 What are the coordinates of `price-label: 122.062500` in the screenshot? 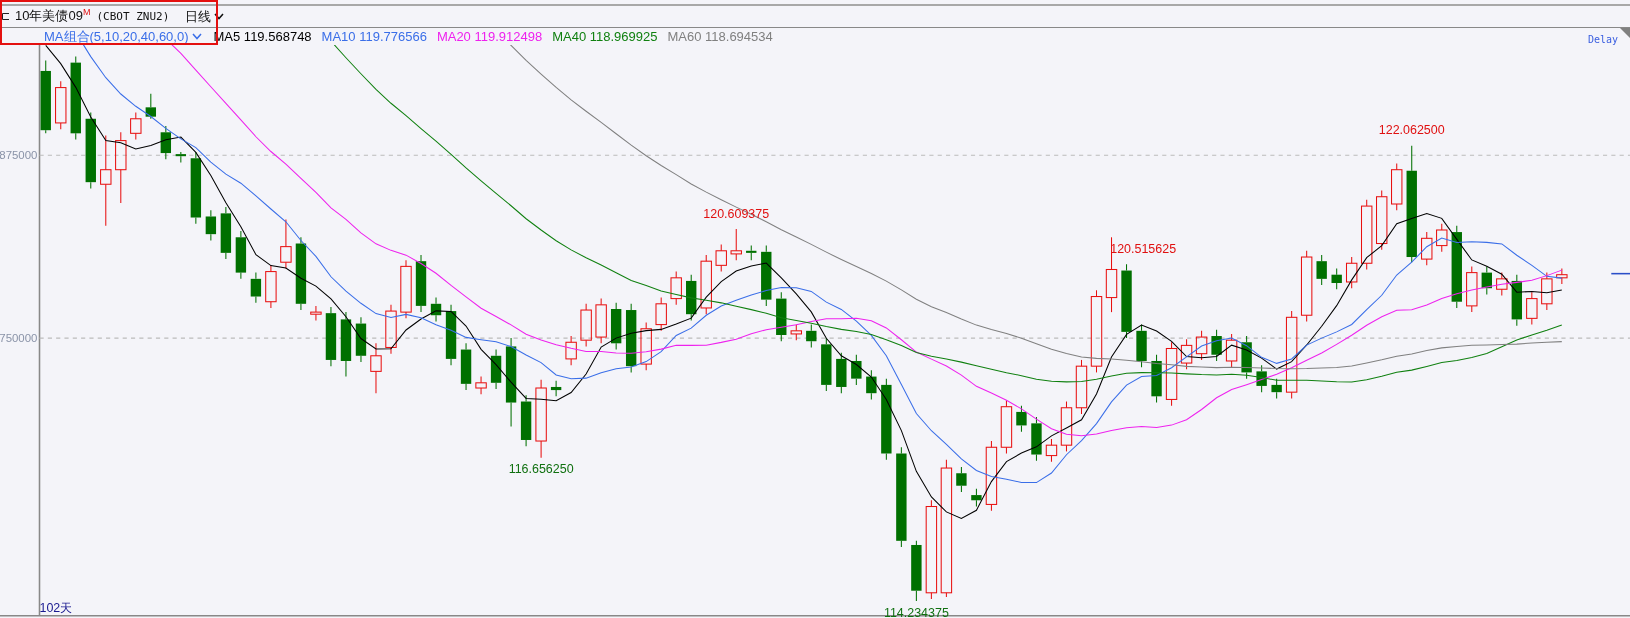 It's located at (1411, 130).